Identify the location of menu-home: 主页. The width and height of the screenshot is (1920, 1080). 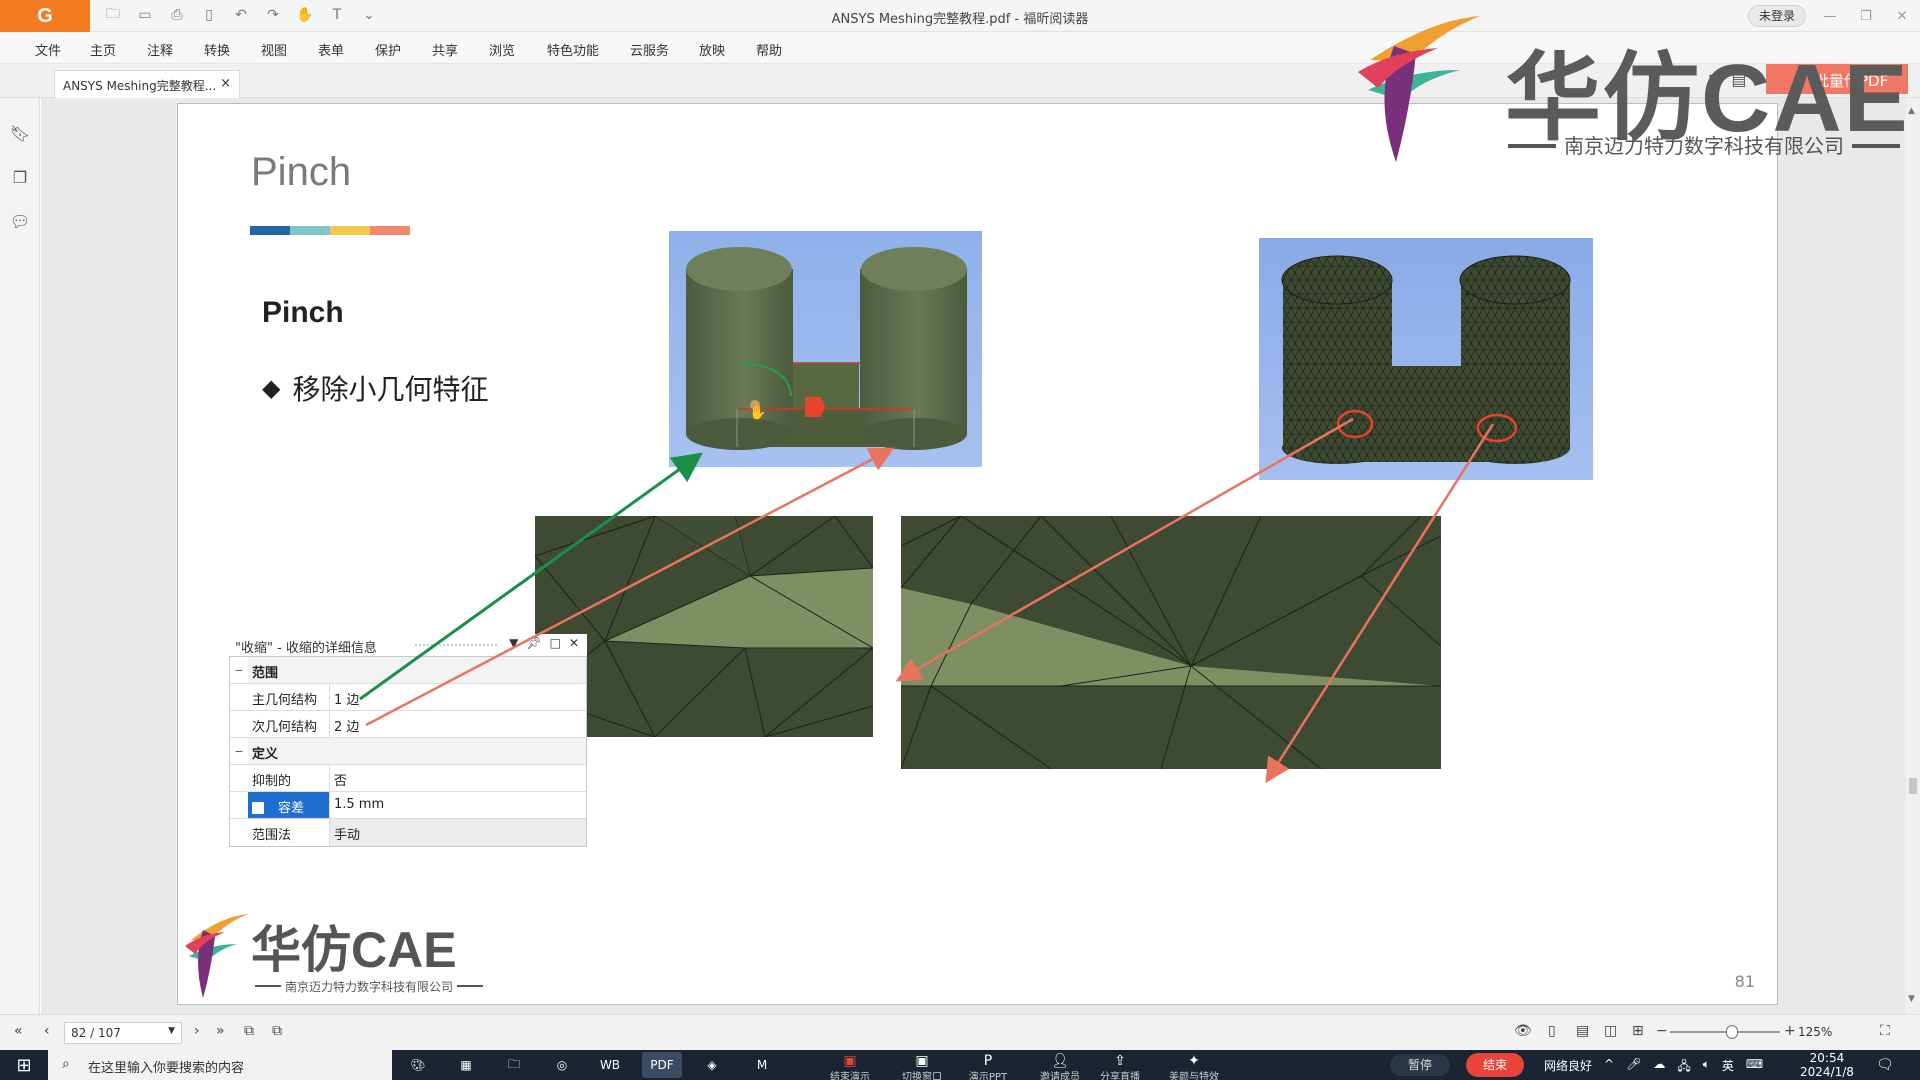
(103, 49).